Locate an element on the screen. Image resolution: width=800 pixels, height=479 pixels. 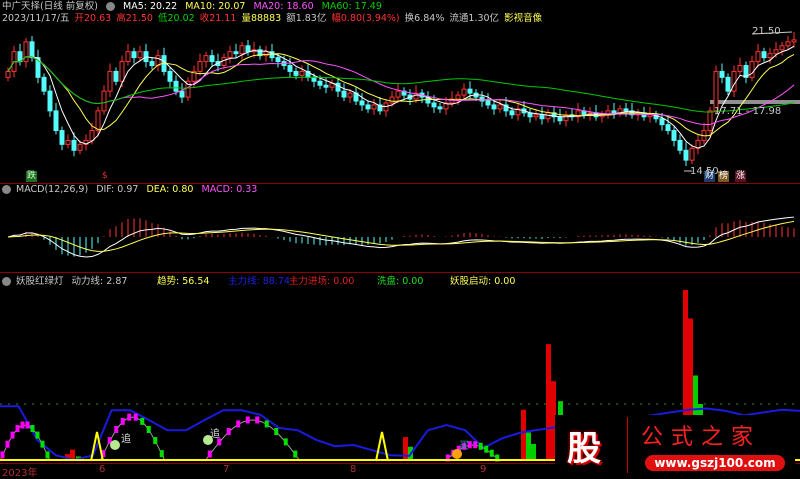
main-in-value: 主力进场: 0.00 is located at coordinates (322, 281).